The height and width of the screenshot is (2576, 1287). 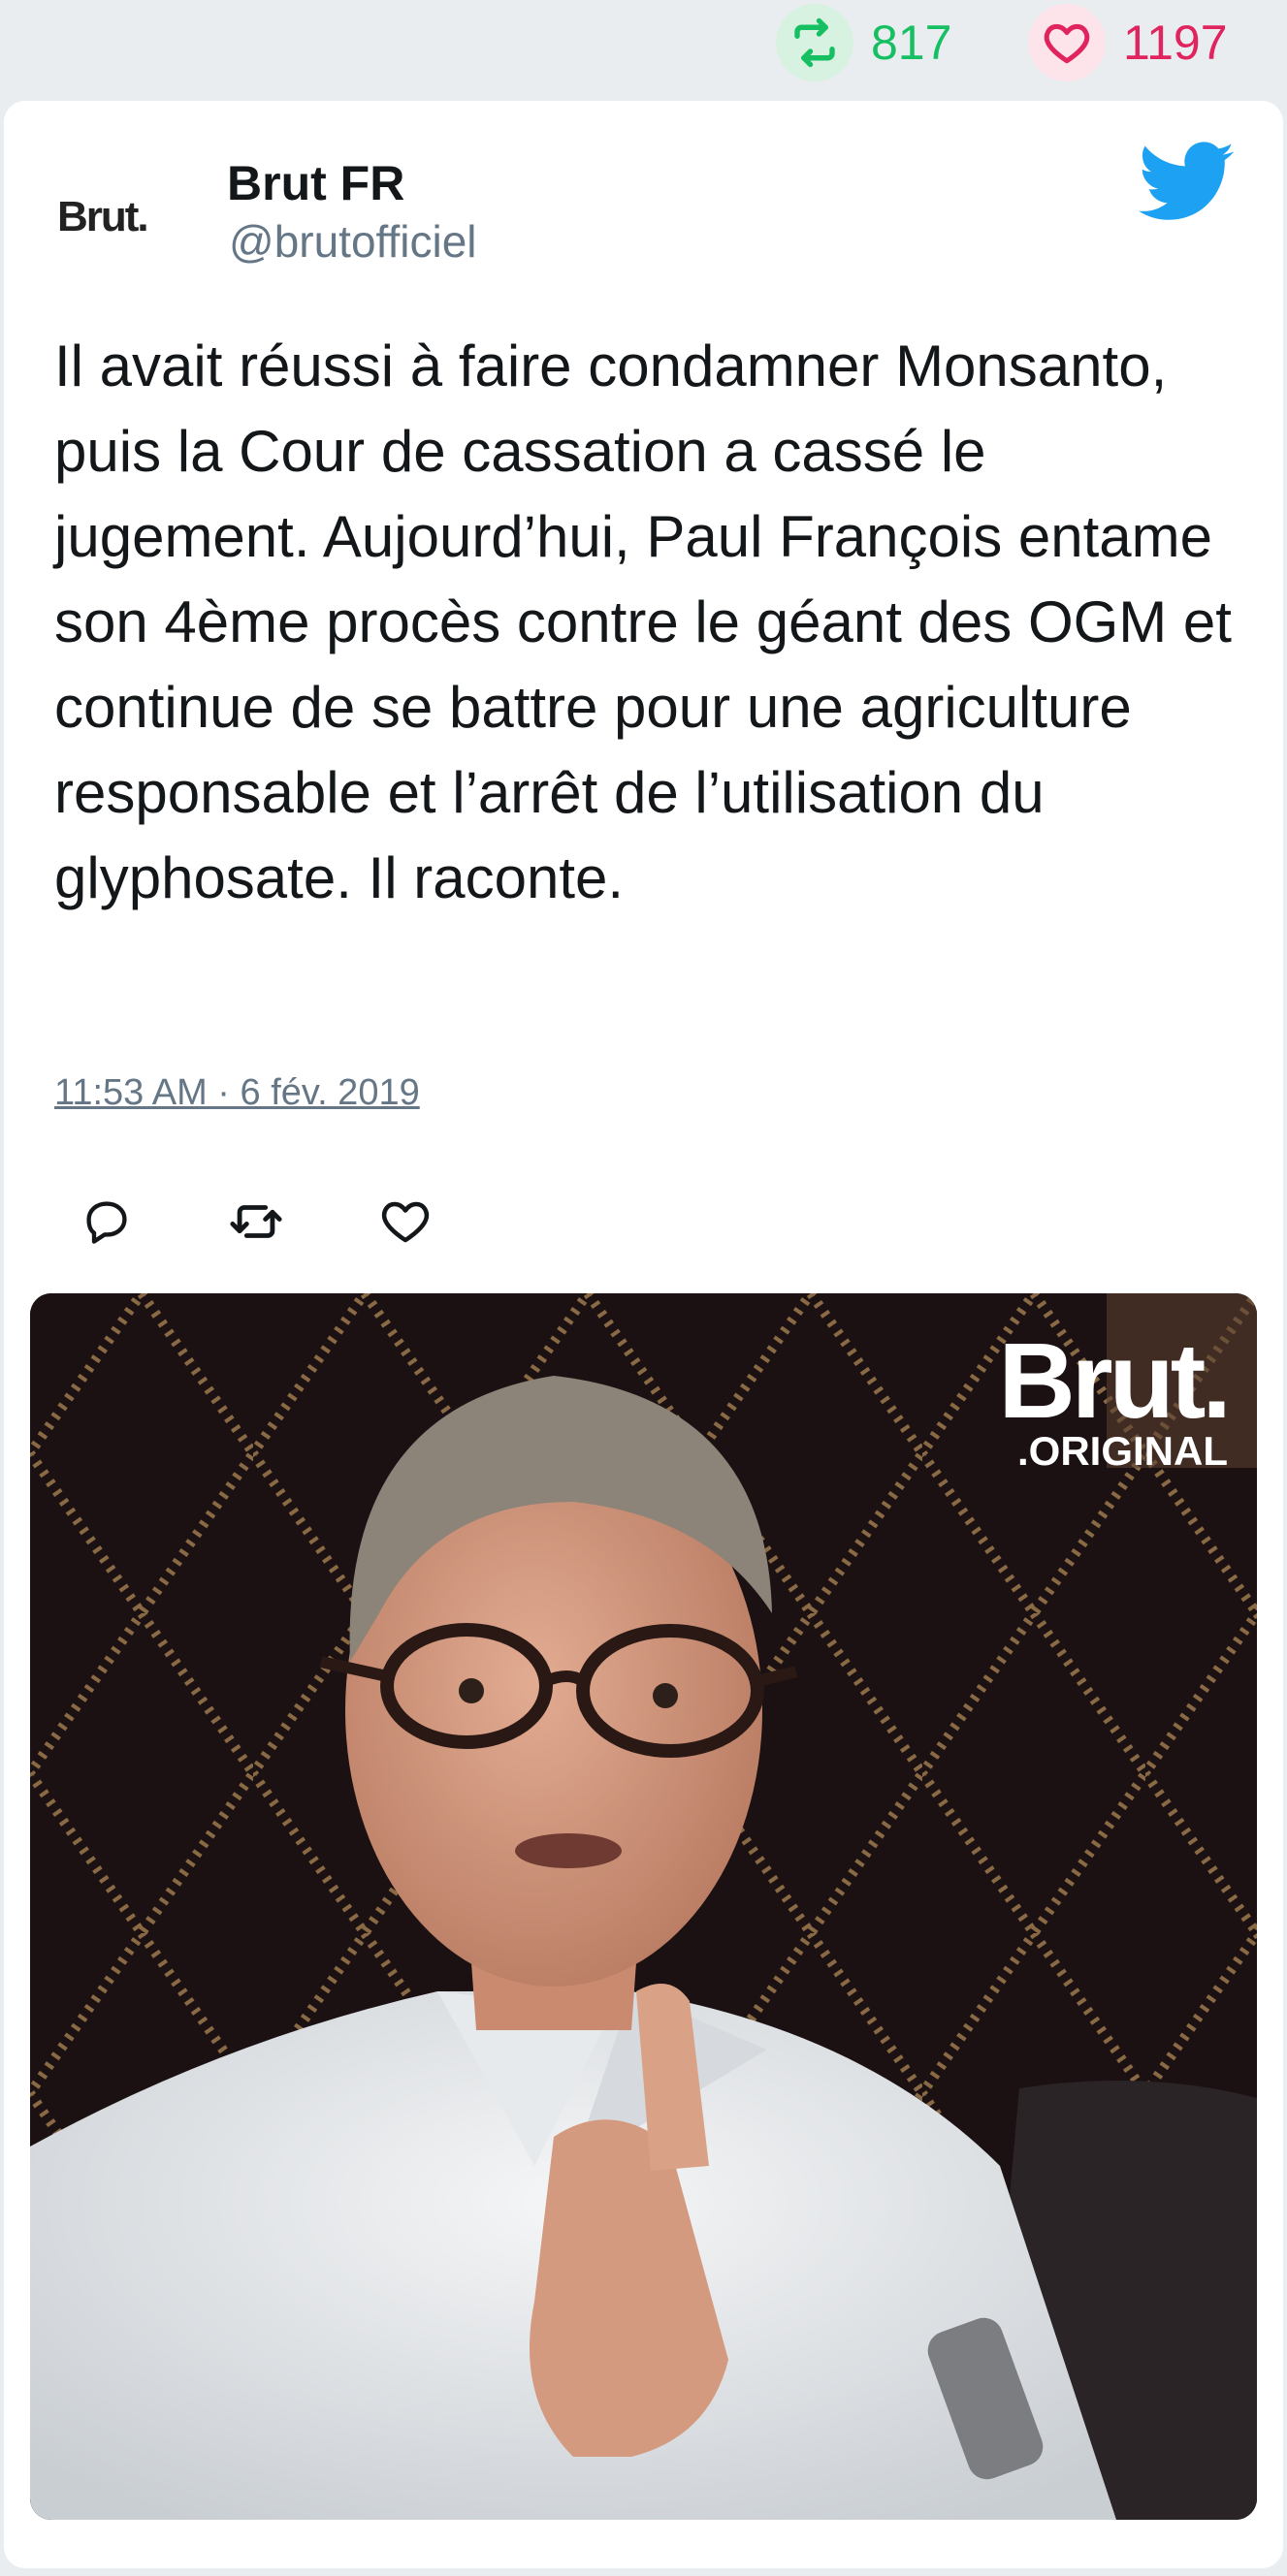 I want to click on retweet-button, so click(x=256, y=1222).